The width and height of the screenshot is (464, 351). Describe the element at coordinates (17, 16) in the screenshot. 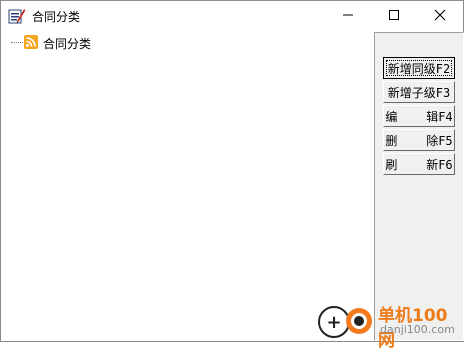

I see `app-edit-icon` at that location.